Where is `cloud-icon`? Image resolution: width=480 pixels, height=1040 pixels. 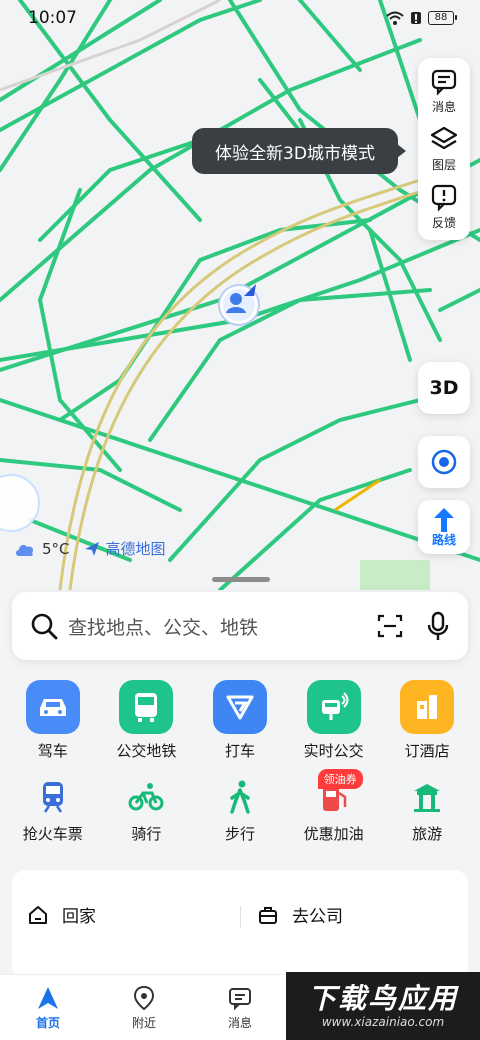
cloud-icon is located at coordinates (25, 550).